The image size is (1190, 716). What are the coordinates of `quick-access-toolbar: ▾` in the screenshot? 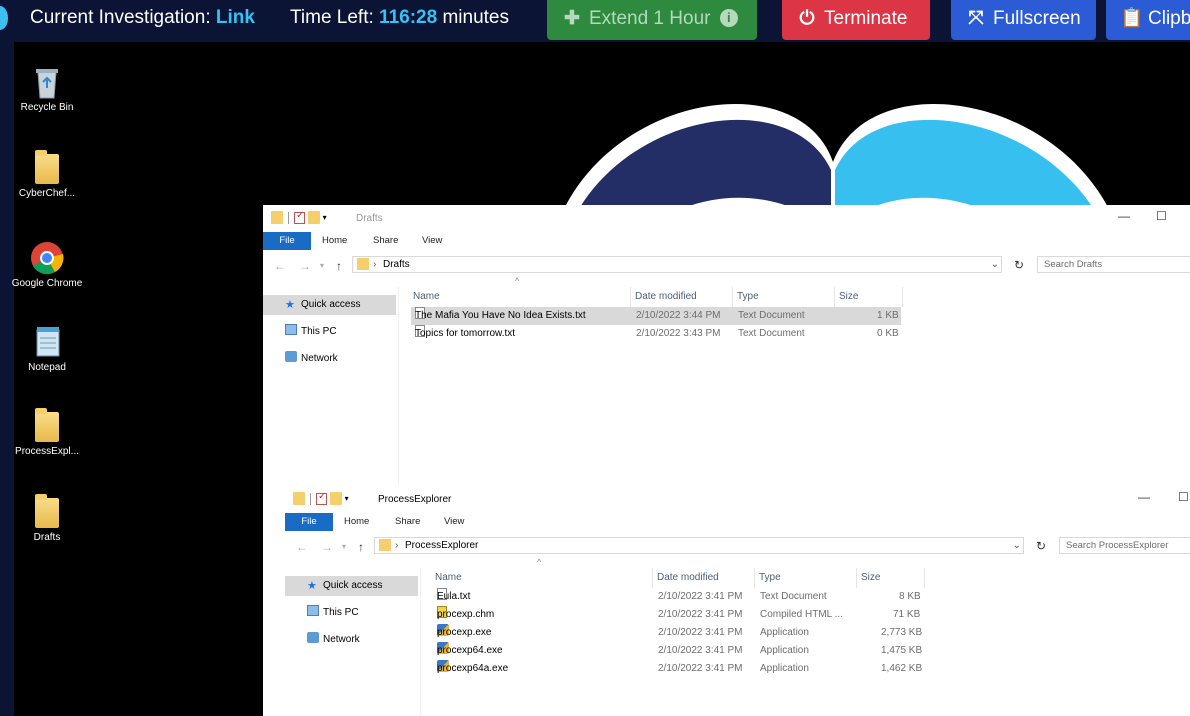 It's located at (299, 217).